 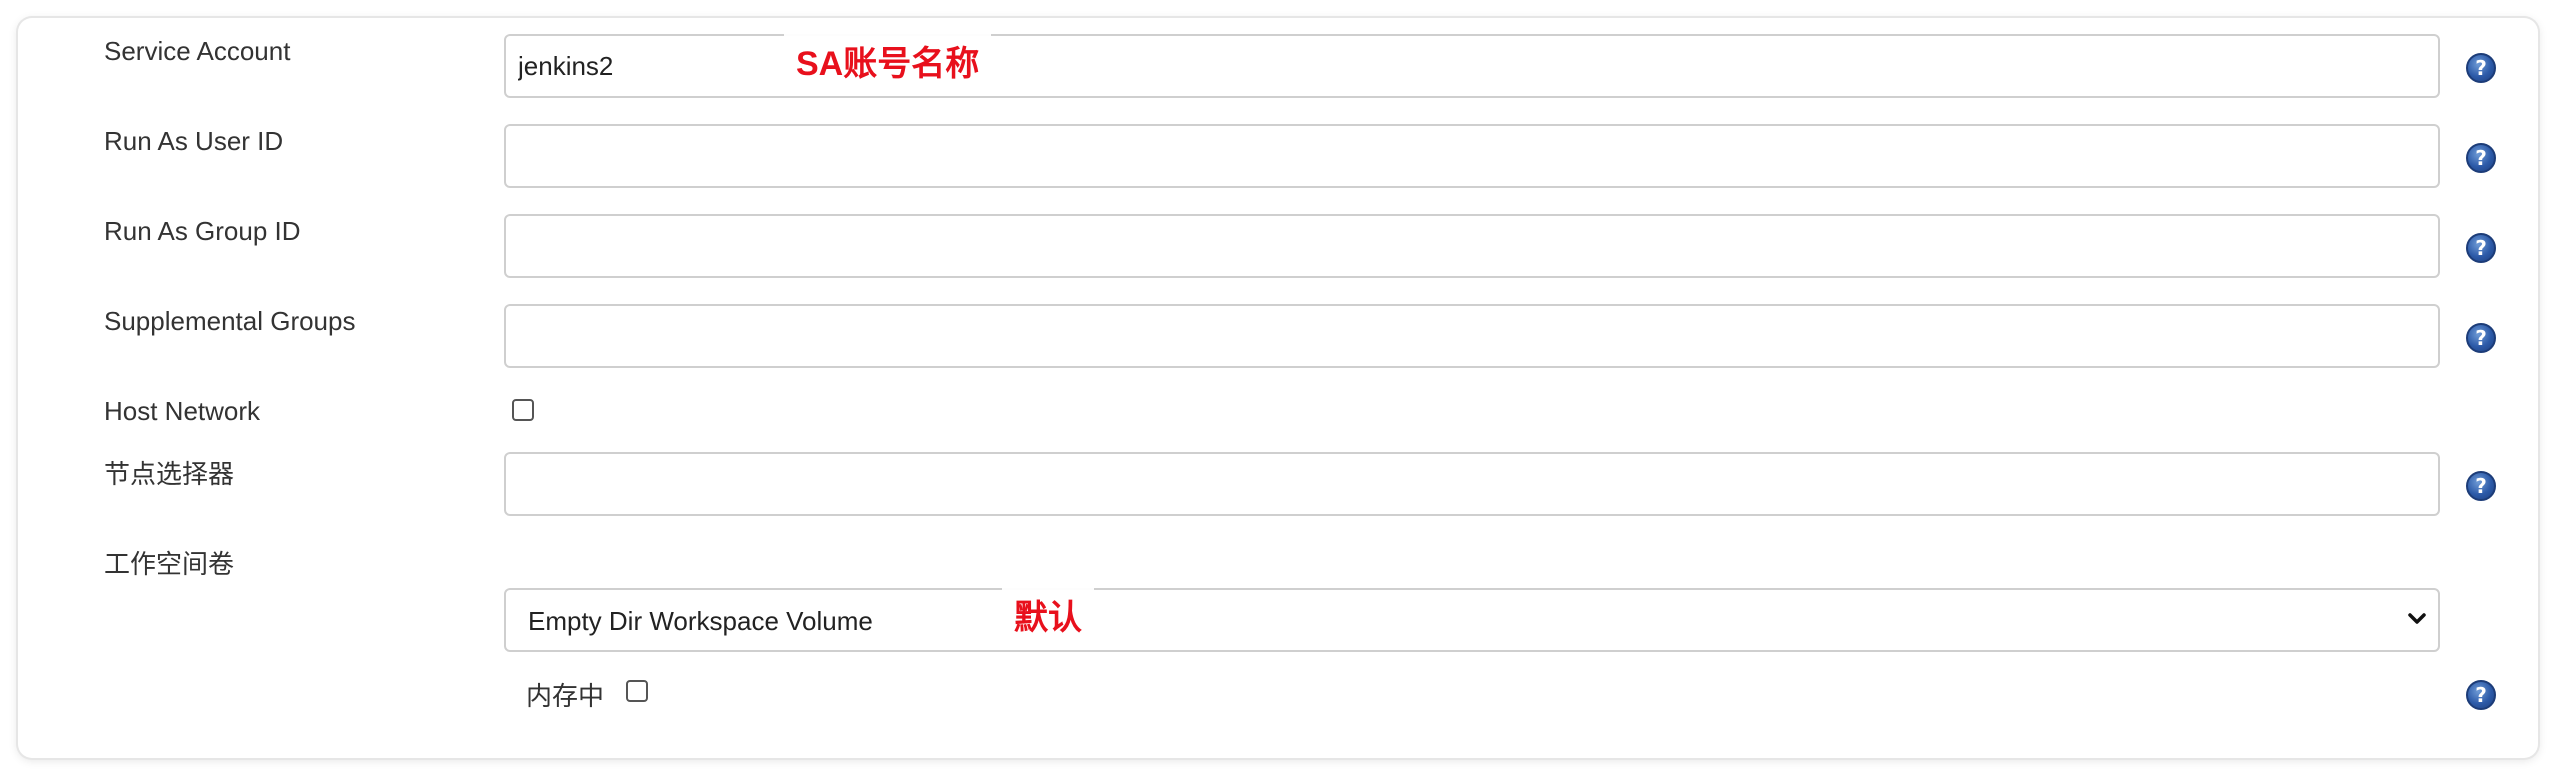 I want to click on workspace-volume-annotation: 默认, so click(x=1048, y=614).